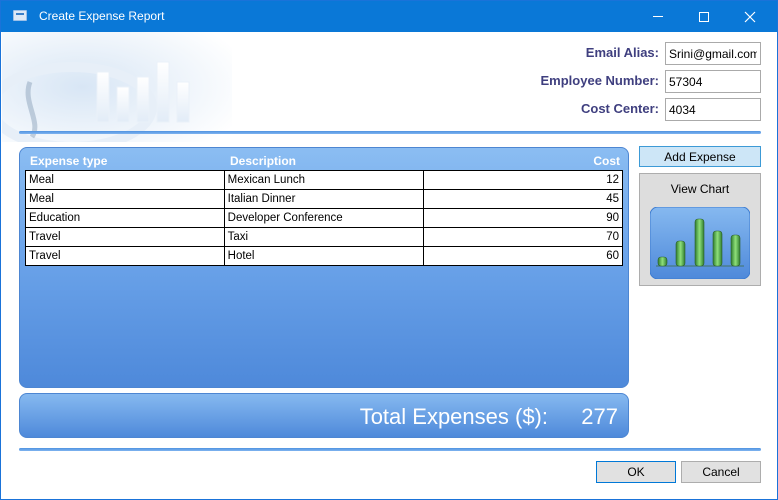  I want to click on description-cell: Italian Dinner, so click(324, 199).